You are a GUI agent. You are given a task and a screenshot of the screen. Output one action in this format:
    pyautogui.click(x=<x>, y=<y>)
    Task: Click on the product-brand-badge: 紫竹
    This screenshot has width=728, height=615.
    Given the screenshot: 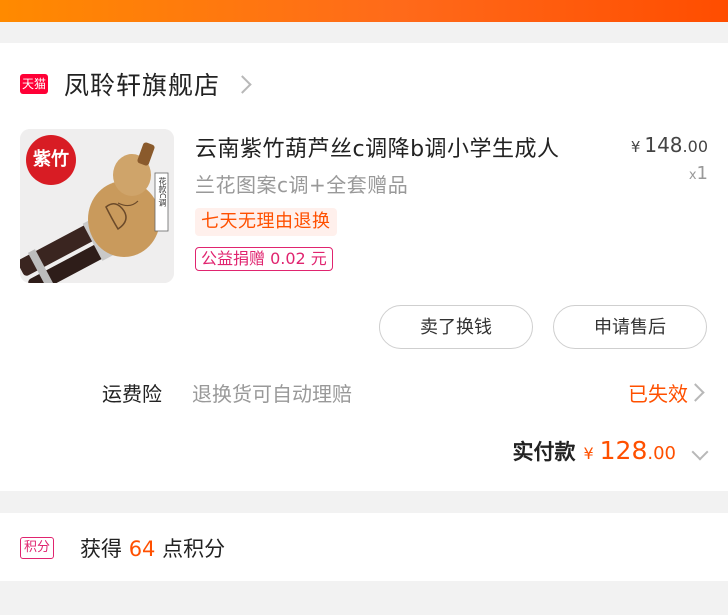 What is the action you would take?
    pyautogui.click(x=51, y=160)
    